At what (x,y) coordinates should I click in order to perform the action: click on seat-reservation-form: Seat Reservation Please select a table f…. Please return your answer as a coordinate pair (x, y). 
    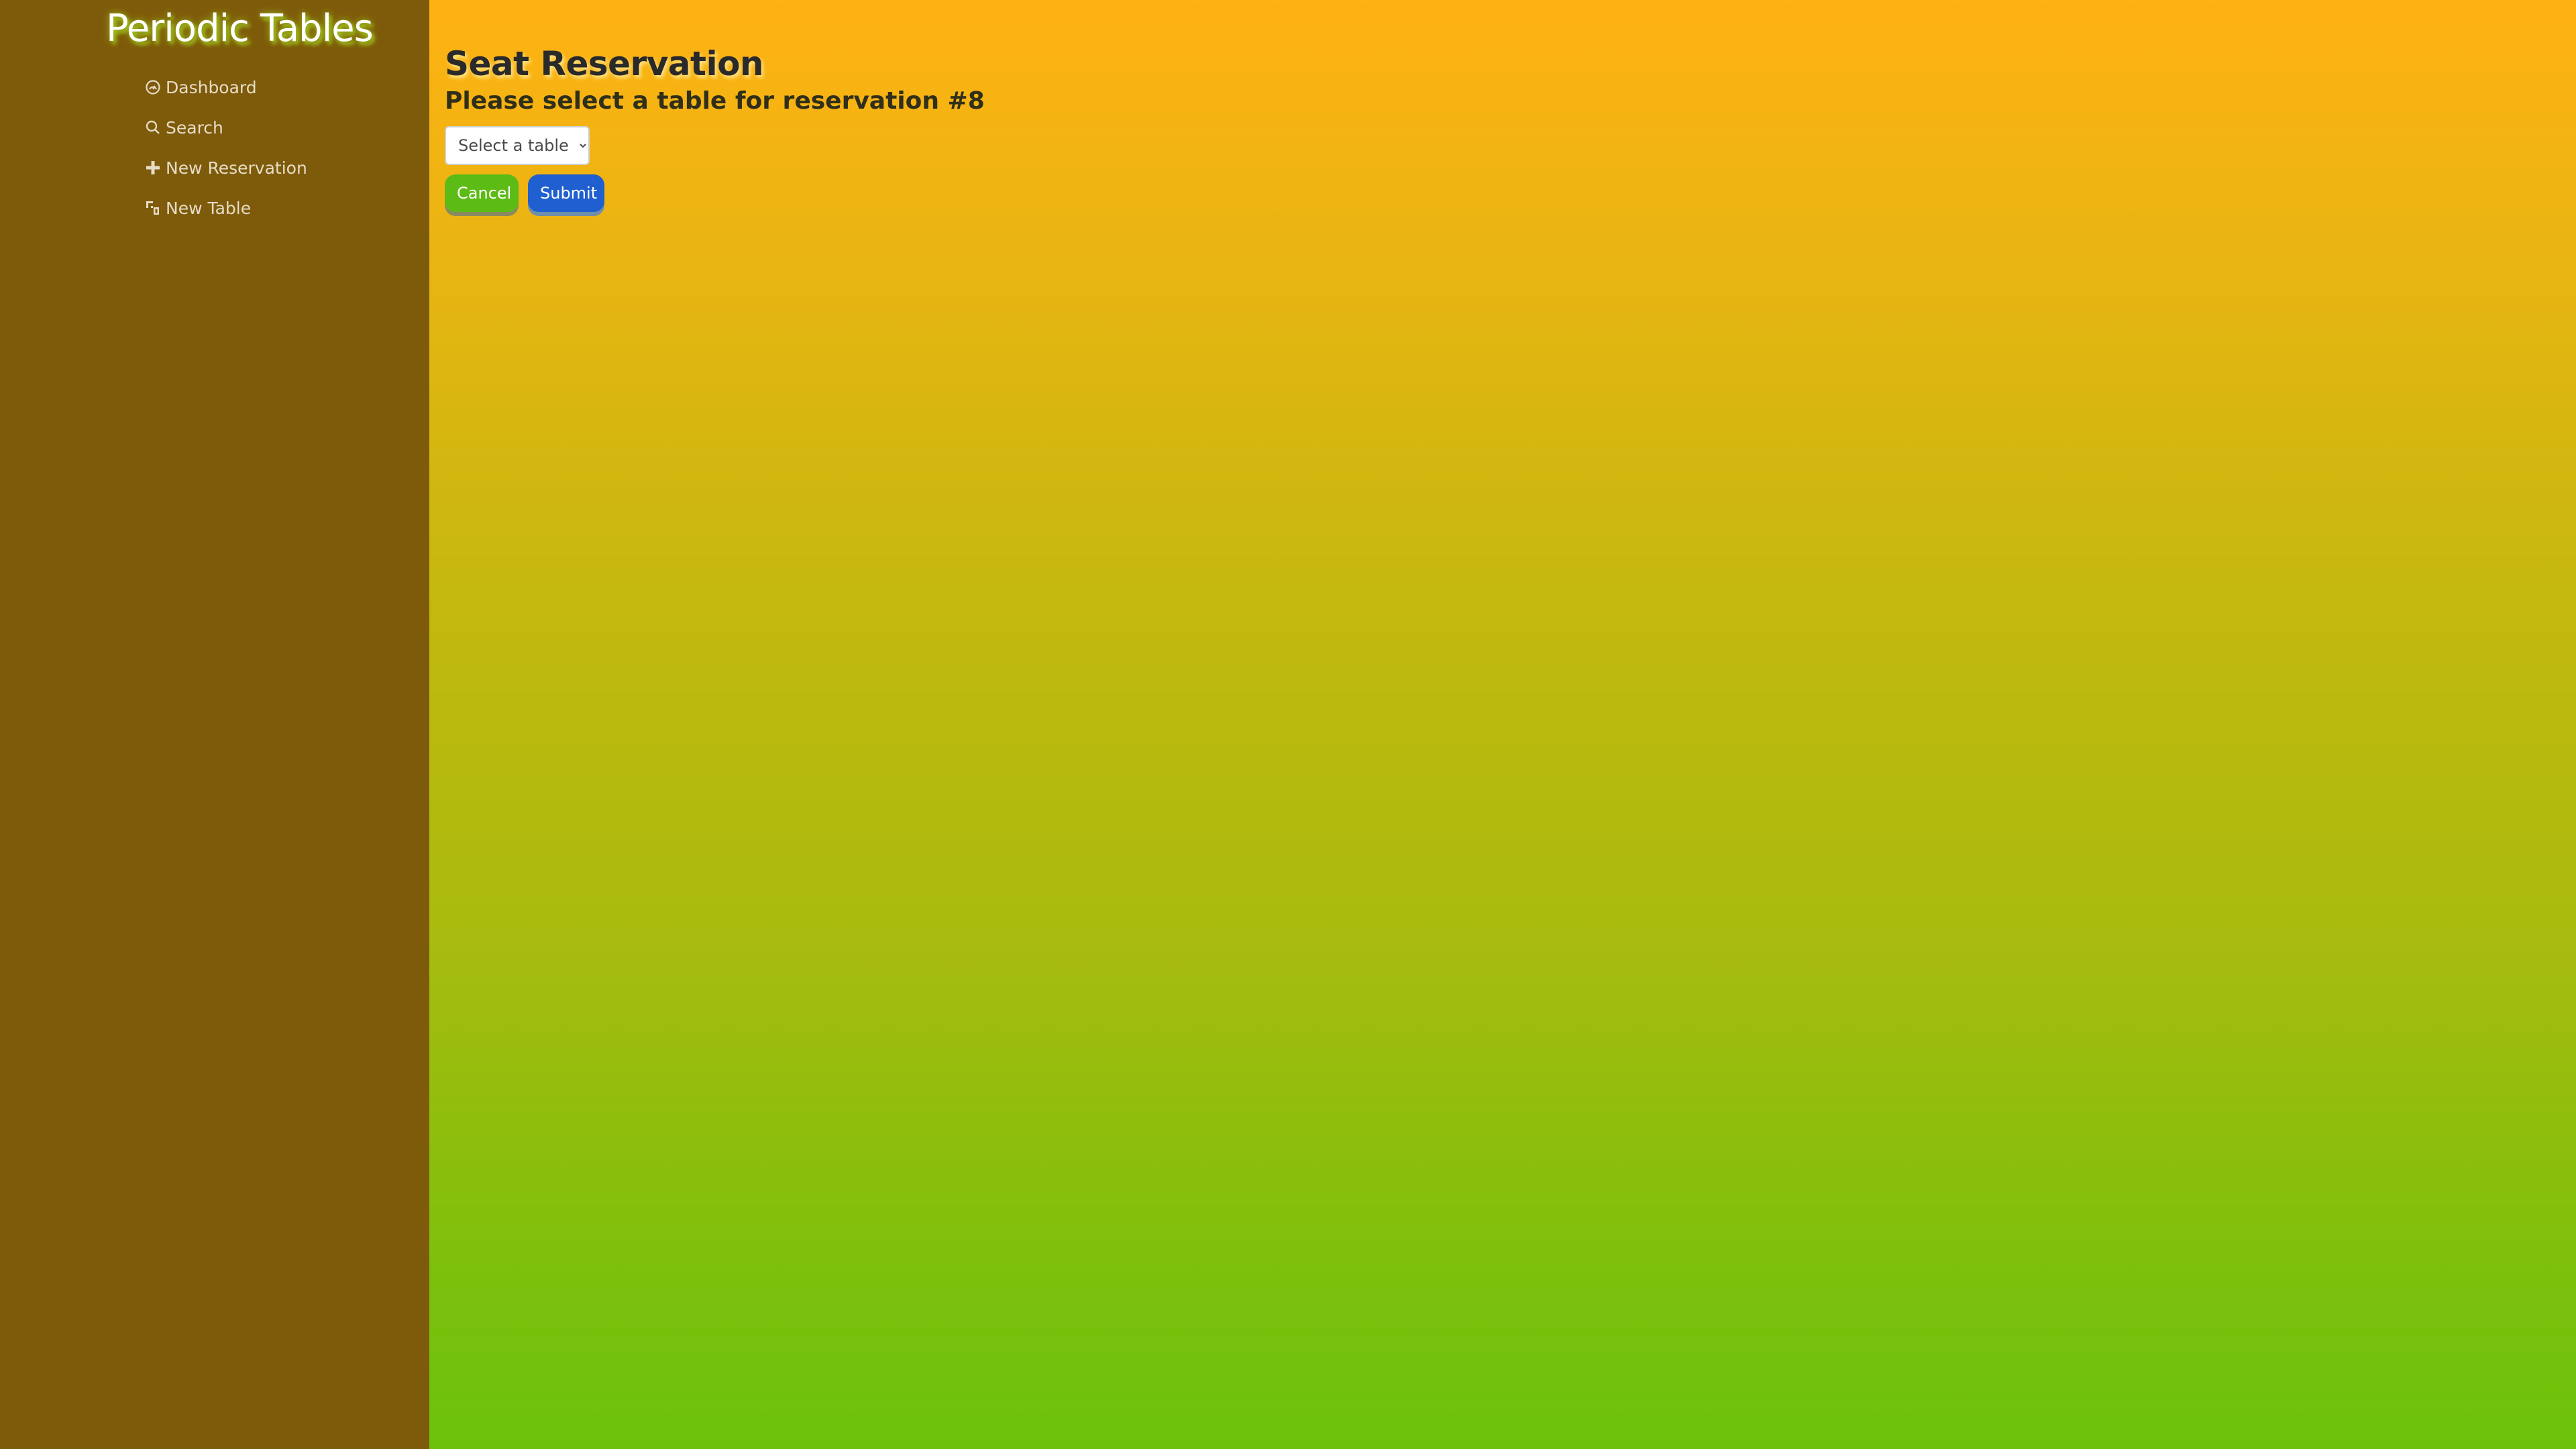
    Looking at the image, I should click on (715, 127).